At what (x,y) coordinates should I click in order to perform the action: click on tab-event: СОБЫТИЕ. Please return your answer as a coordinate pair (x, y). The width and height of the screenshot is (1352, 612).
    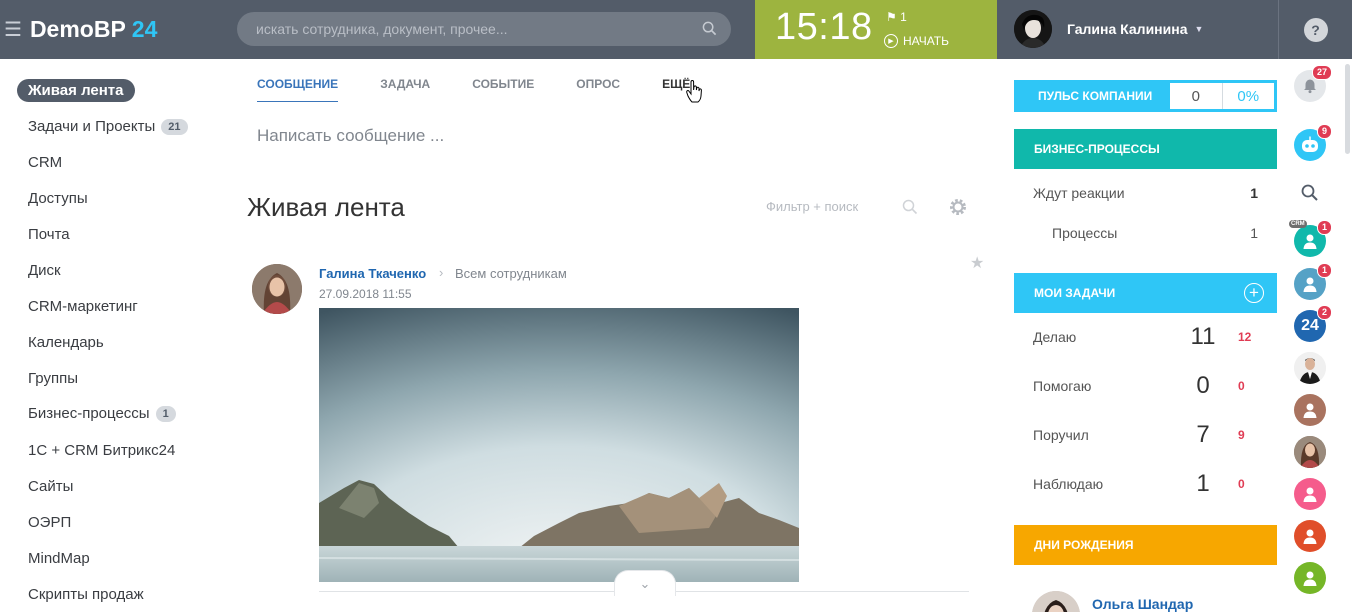
    Looking at the image, I should click on (503, 89).